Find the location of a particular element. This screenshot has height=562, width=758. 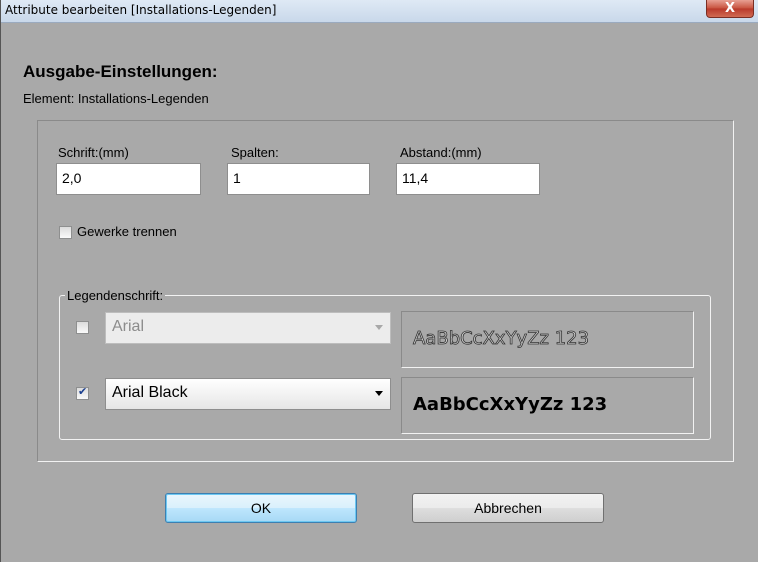

ok-button: OK is located at coordinates (261, 508).